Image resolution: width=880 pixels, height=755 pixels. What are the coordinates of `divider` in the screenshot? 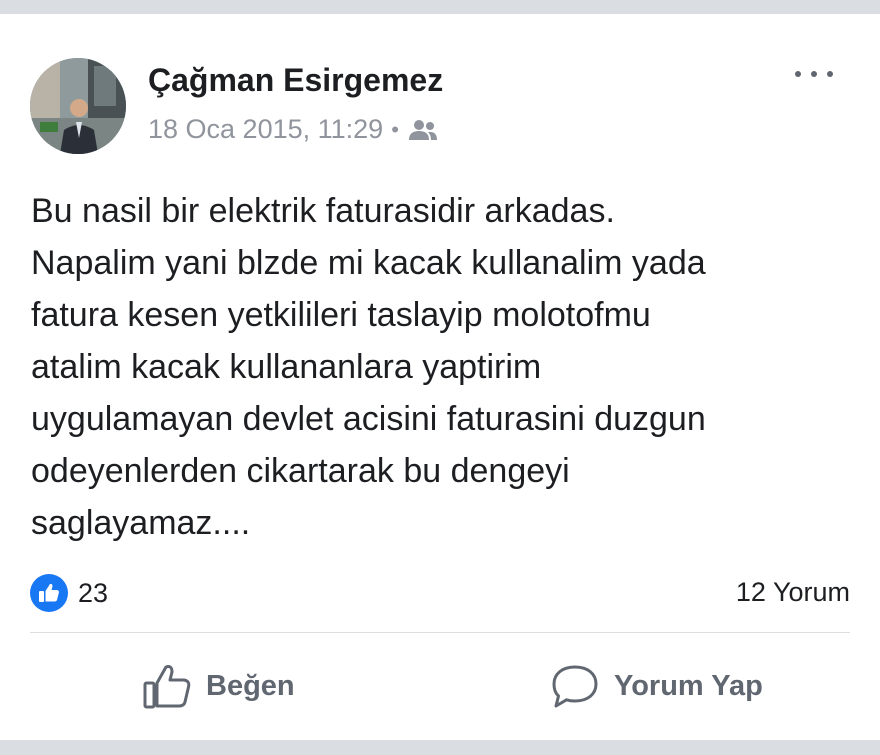 It's located at (440, 632).